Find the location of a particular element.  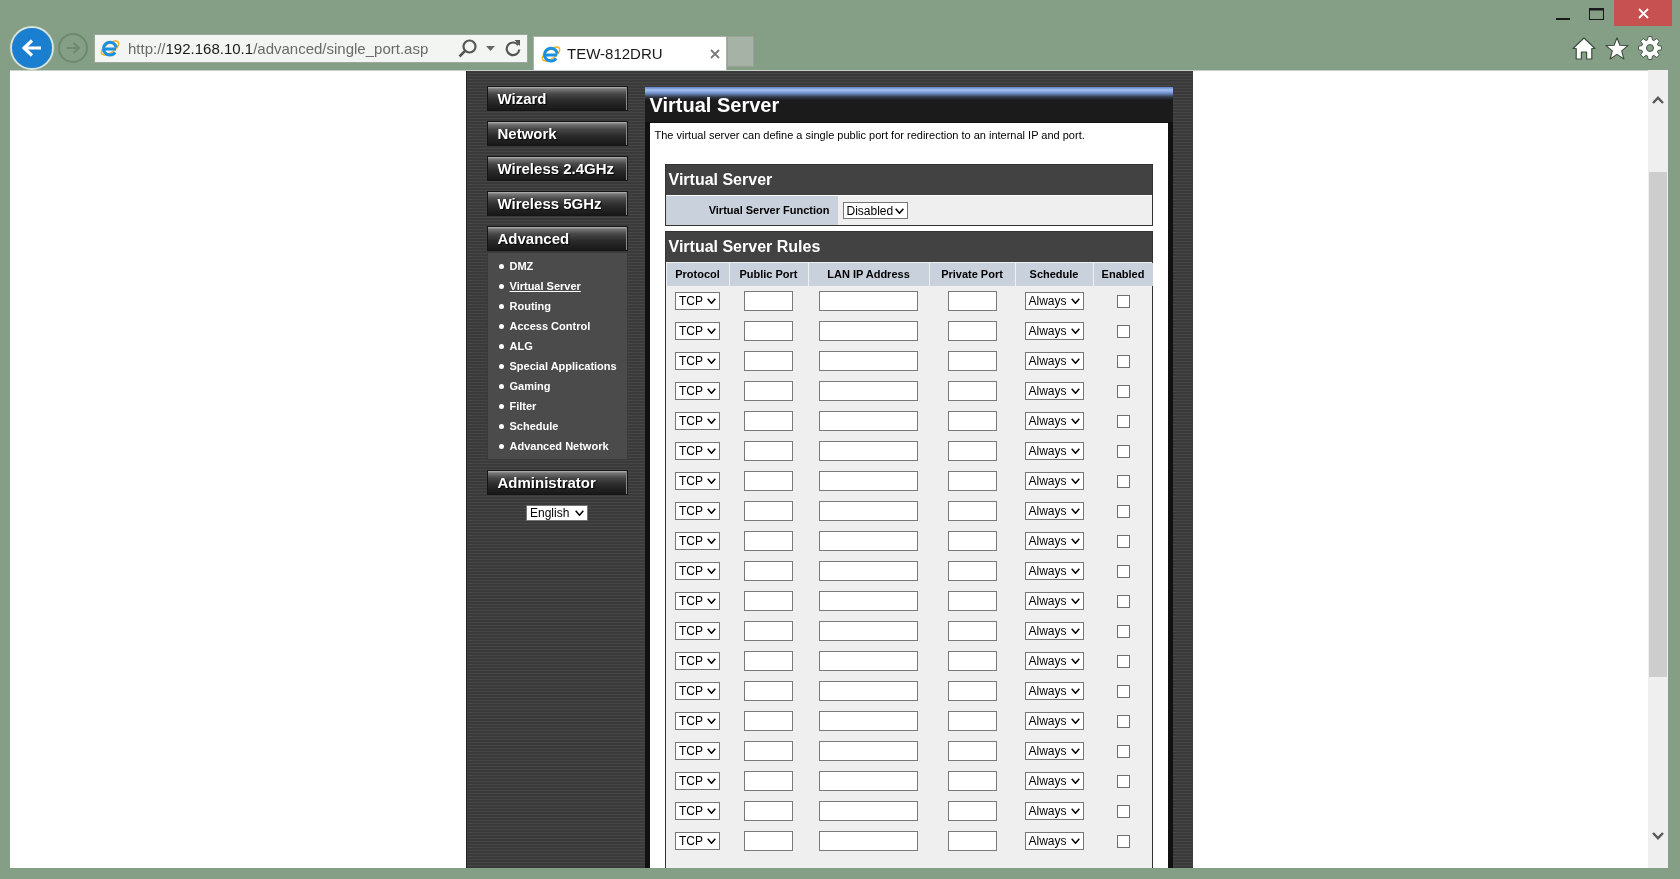

close-icon is located at coordinates (715, 53).